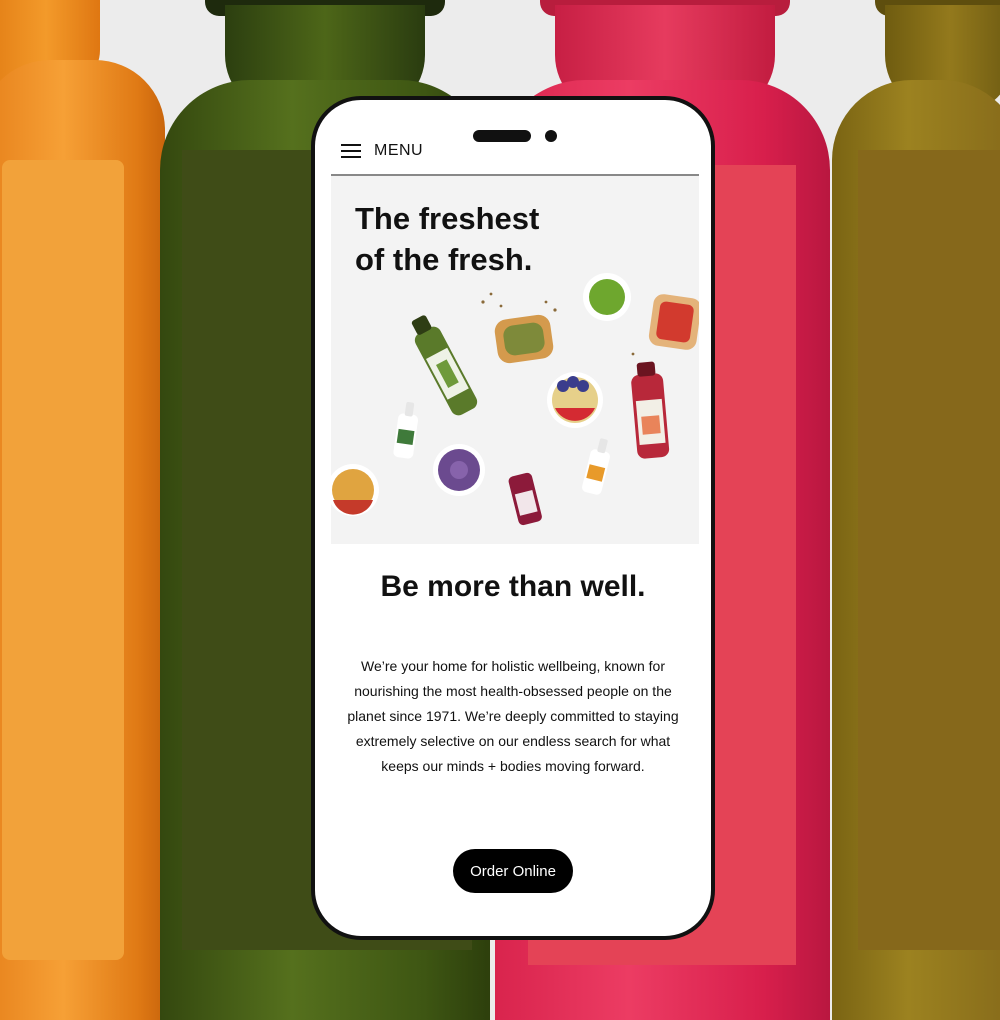 The height and width of the screenshot is (1020, 1000). I want to click on menu-button: MENU, so click(382, 151).